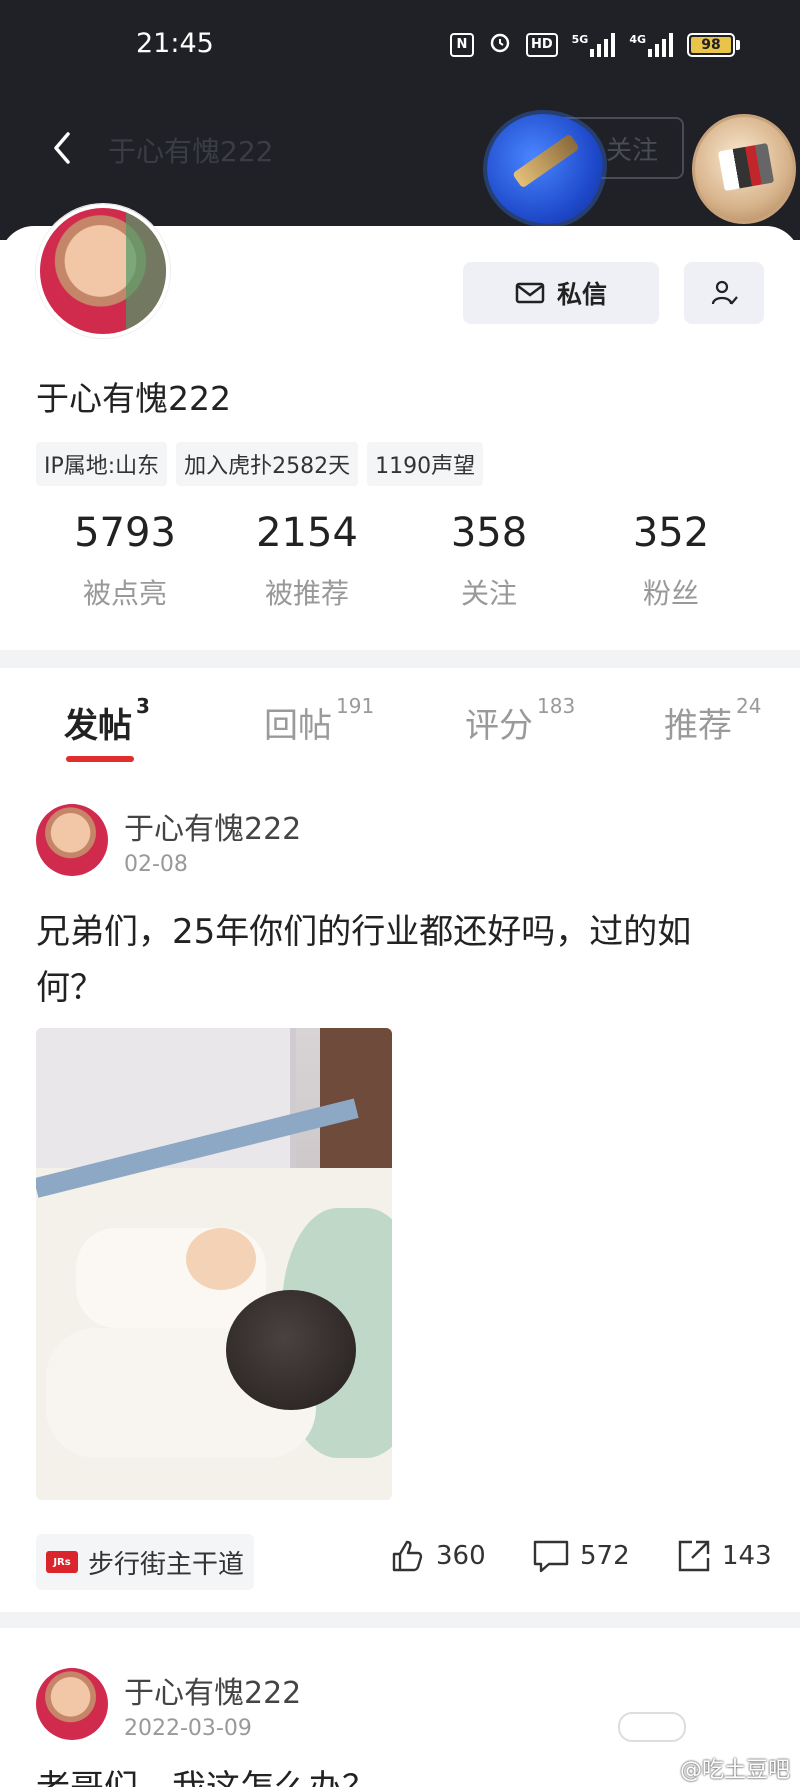 This screenshot has height=1787, width=800. Describe the element at coordinates (125, 533) in the screenshot. I see `stat-value: 5793` at that location.